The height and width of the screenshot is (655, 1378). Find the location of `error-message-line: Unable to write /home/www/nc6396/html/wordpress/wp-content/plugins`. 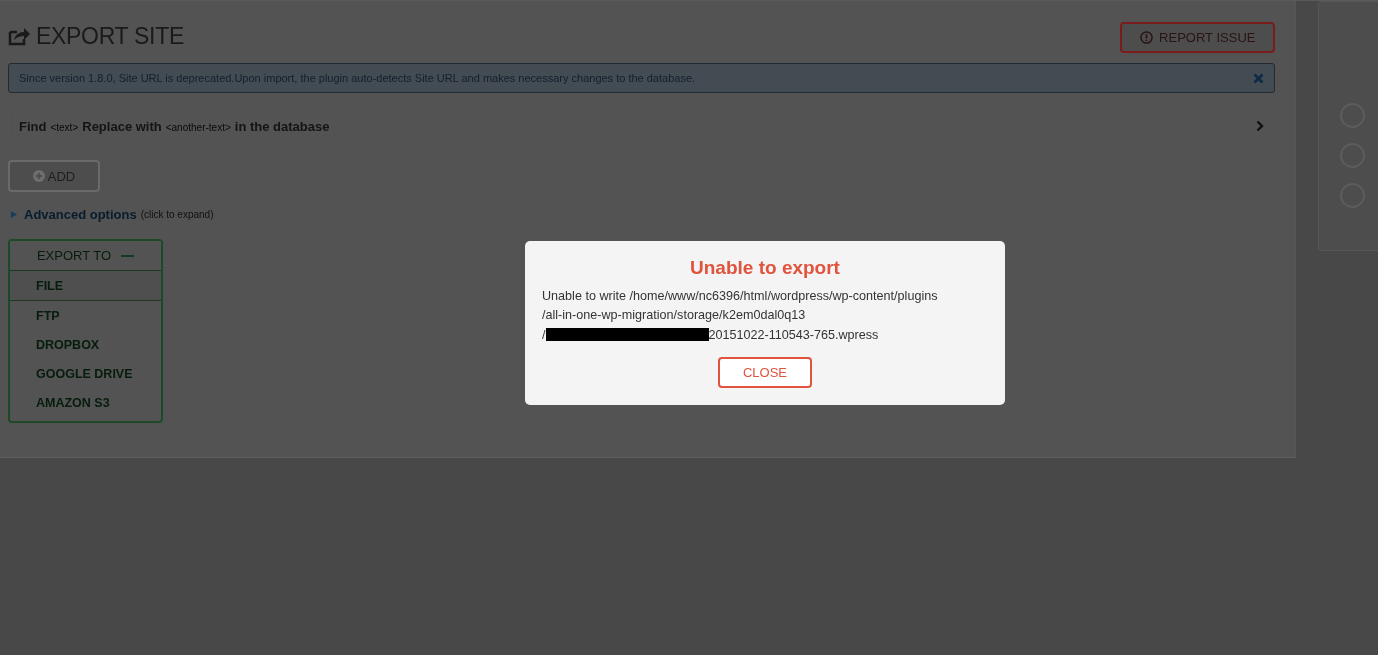

error-message-line: Unable to write /home/www/nc6396/html/wordpress/wp-content/plugins is located at coordinates (740, 295).